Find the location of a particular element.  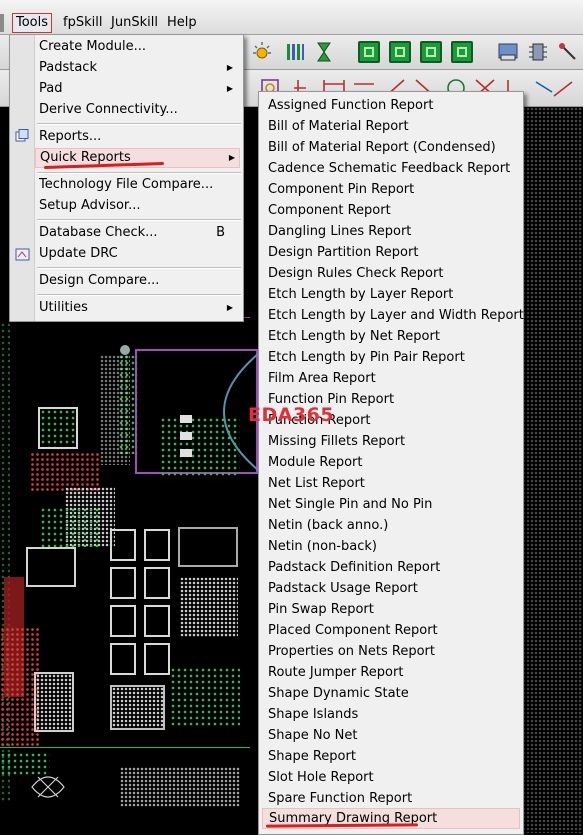

report-item: Netin (non-back) is located at coordinates (393, 546).